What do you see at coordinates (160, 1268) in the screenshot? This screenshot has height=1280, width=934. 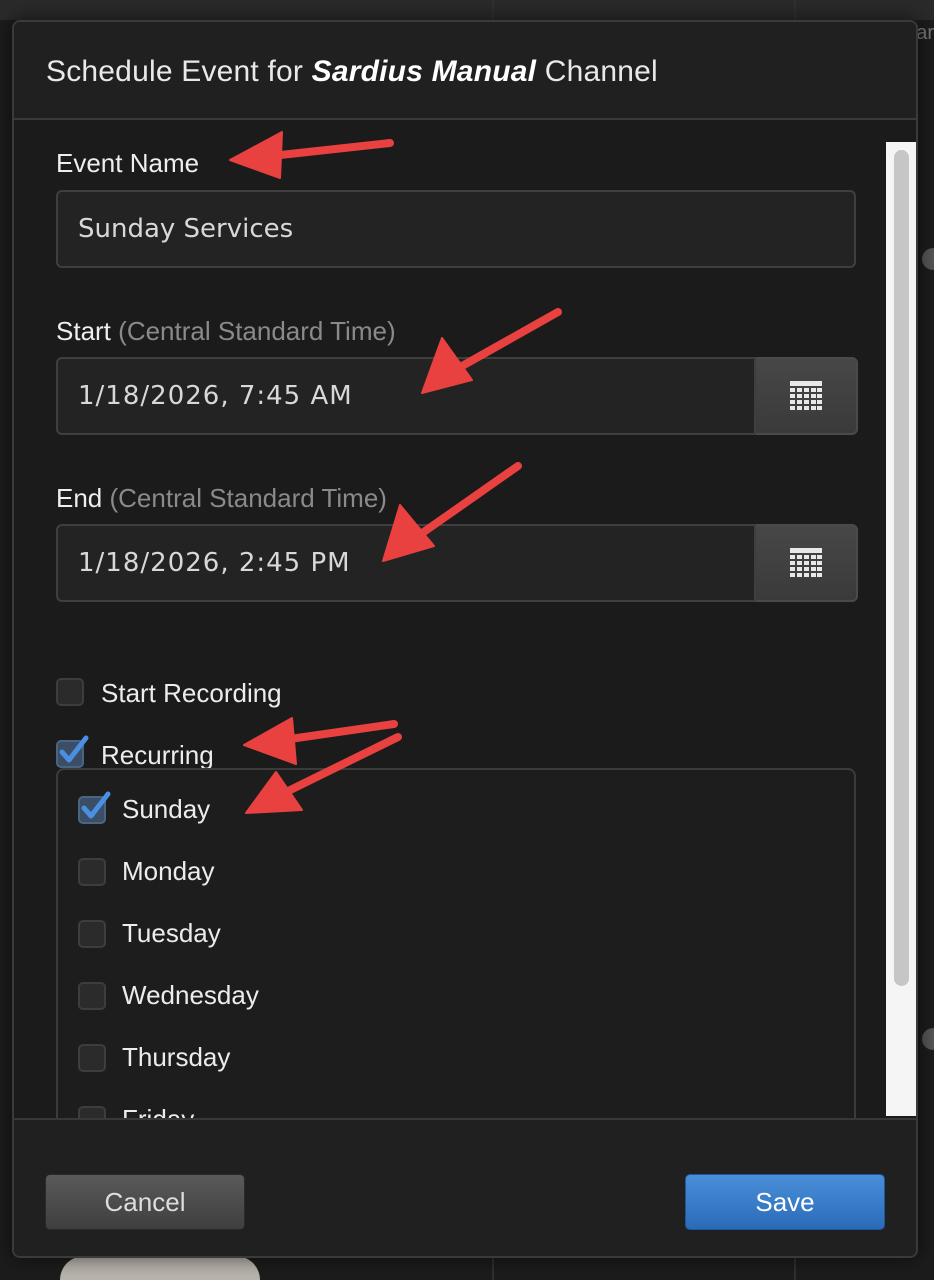 I see `background-thumbnail` at bounding box center [160, 1268].